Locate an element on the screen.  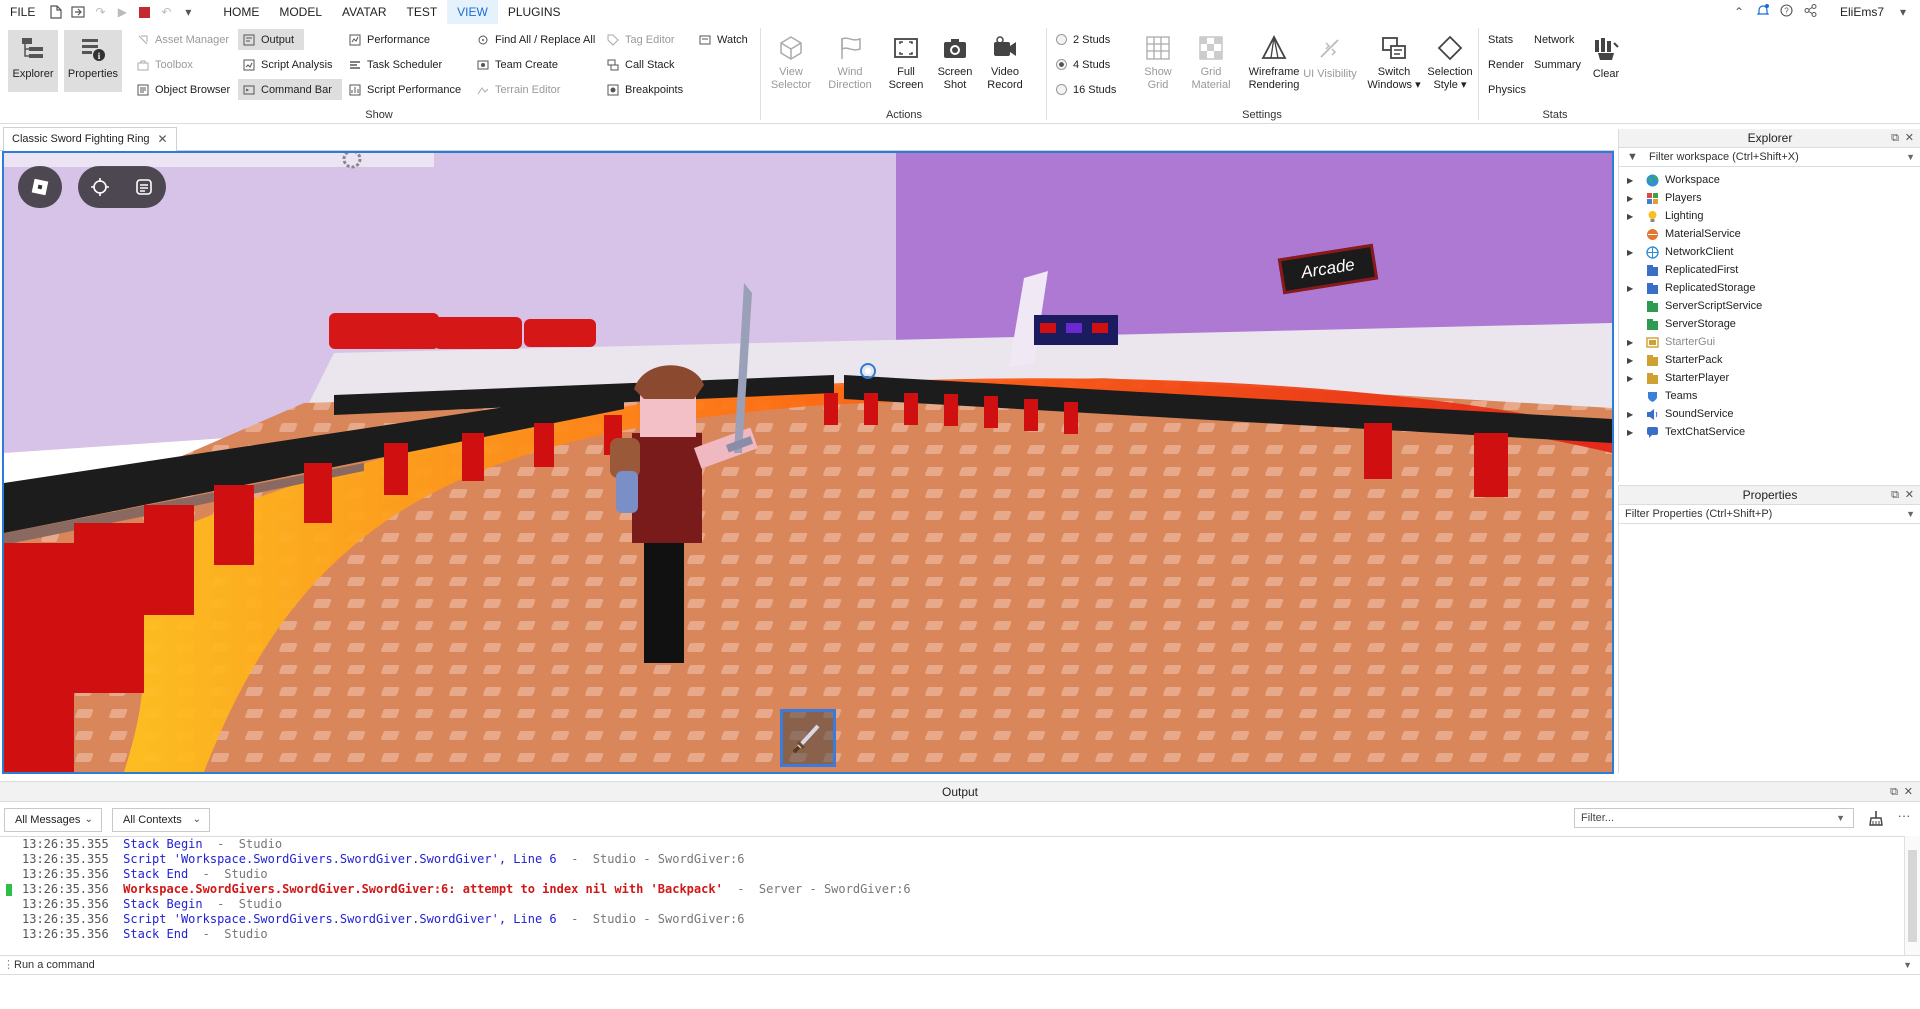
new-file-icon is located at coordinates (56, 12).